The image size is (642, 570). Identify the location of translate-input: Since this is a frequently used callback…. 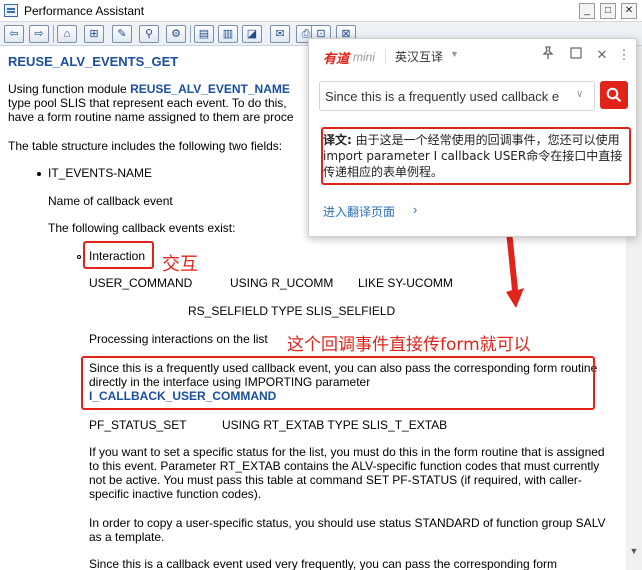
(457, 96).